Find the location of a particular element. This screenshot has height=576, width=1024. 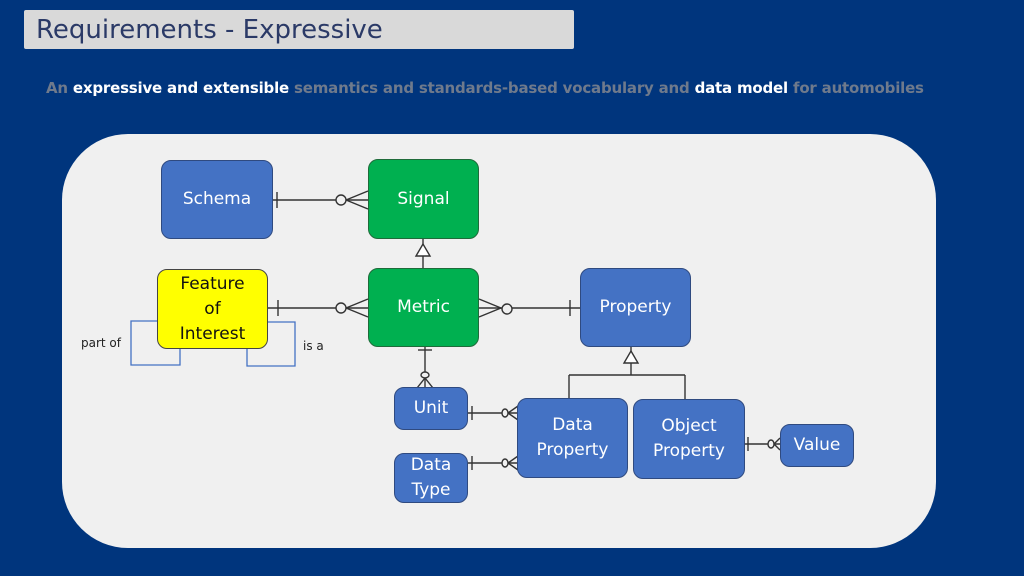

entity-schema: Schema is located at coordinates (217, 199).